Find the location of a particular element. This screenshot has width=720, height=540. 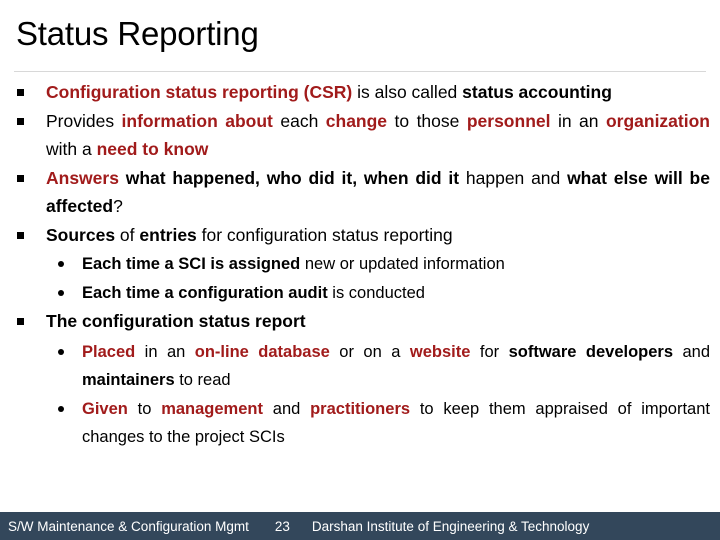

title-container: Status Reporting is located at coordinates (360, 34).